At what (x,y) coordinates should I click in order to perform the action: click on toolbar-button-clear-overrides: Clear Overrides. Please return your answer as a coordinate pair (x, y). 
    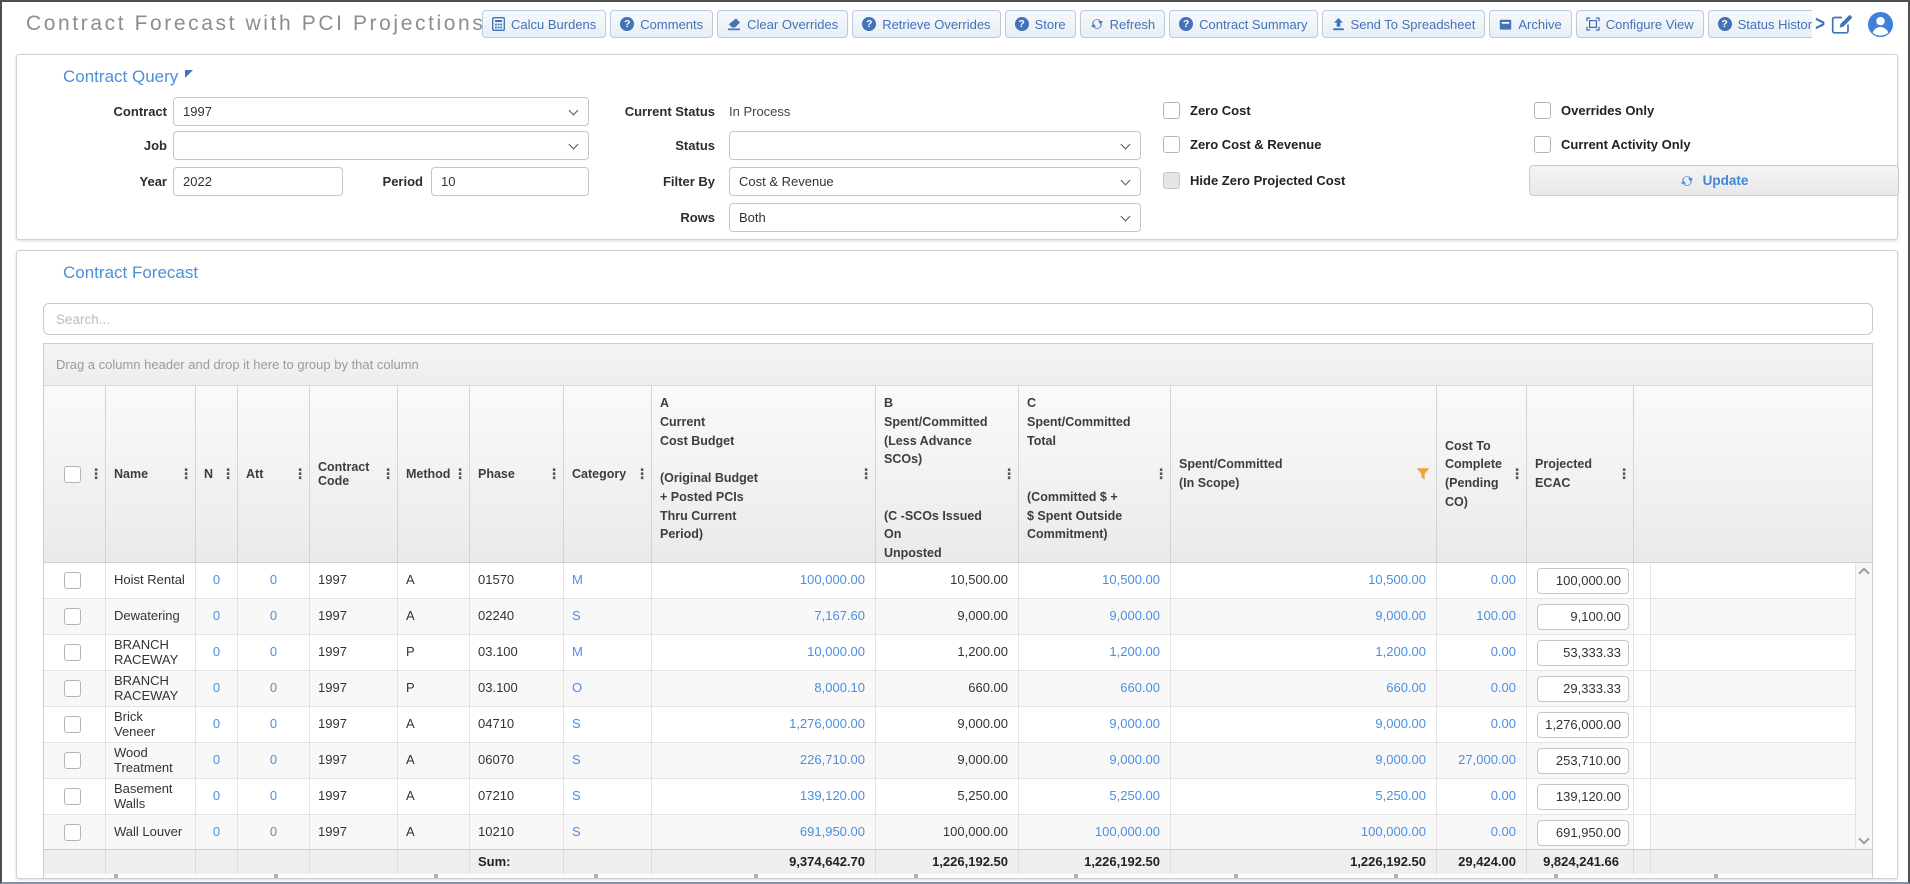
    Looking at the image, I should click on (783, 24).